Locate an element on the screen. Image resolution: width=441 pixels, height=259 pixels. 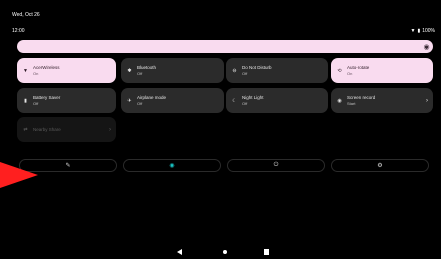
tile-airplane: ✈ Airplane mode Off is located at coordinates (172, 100).